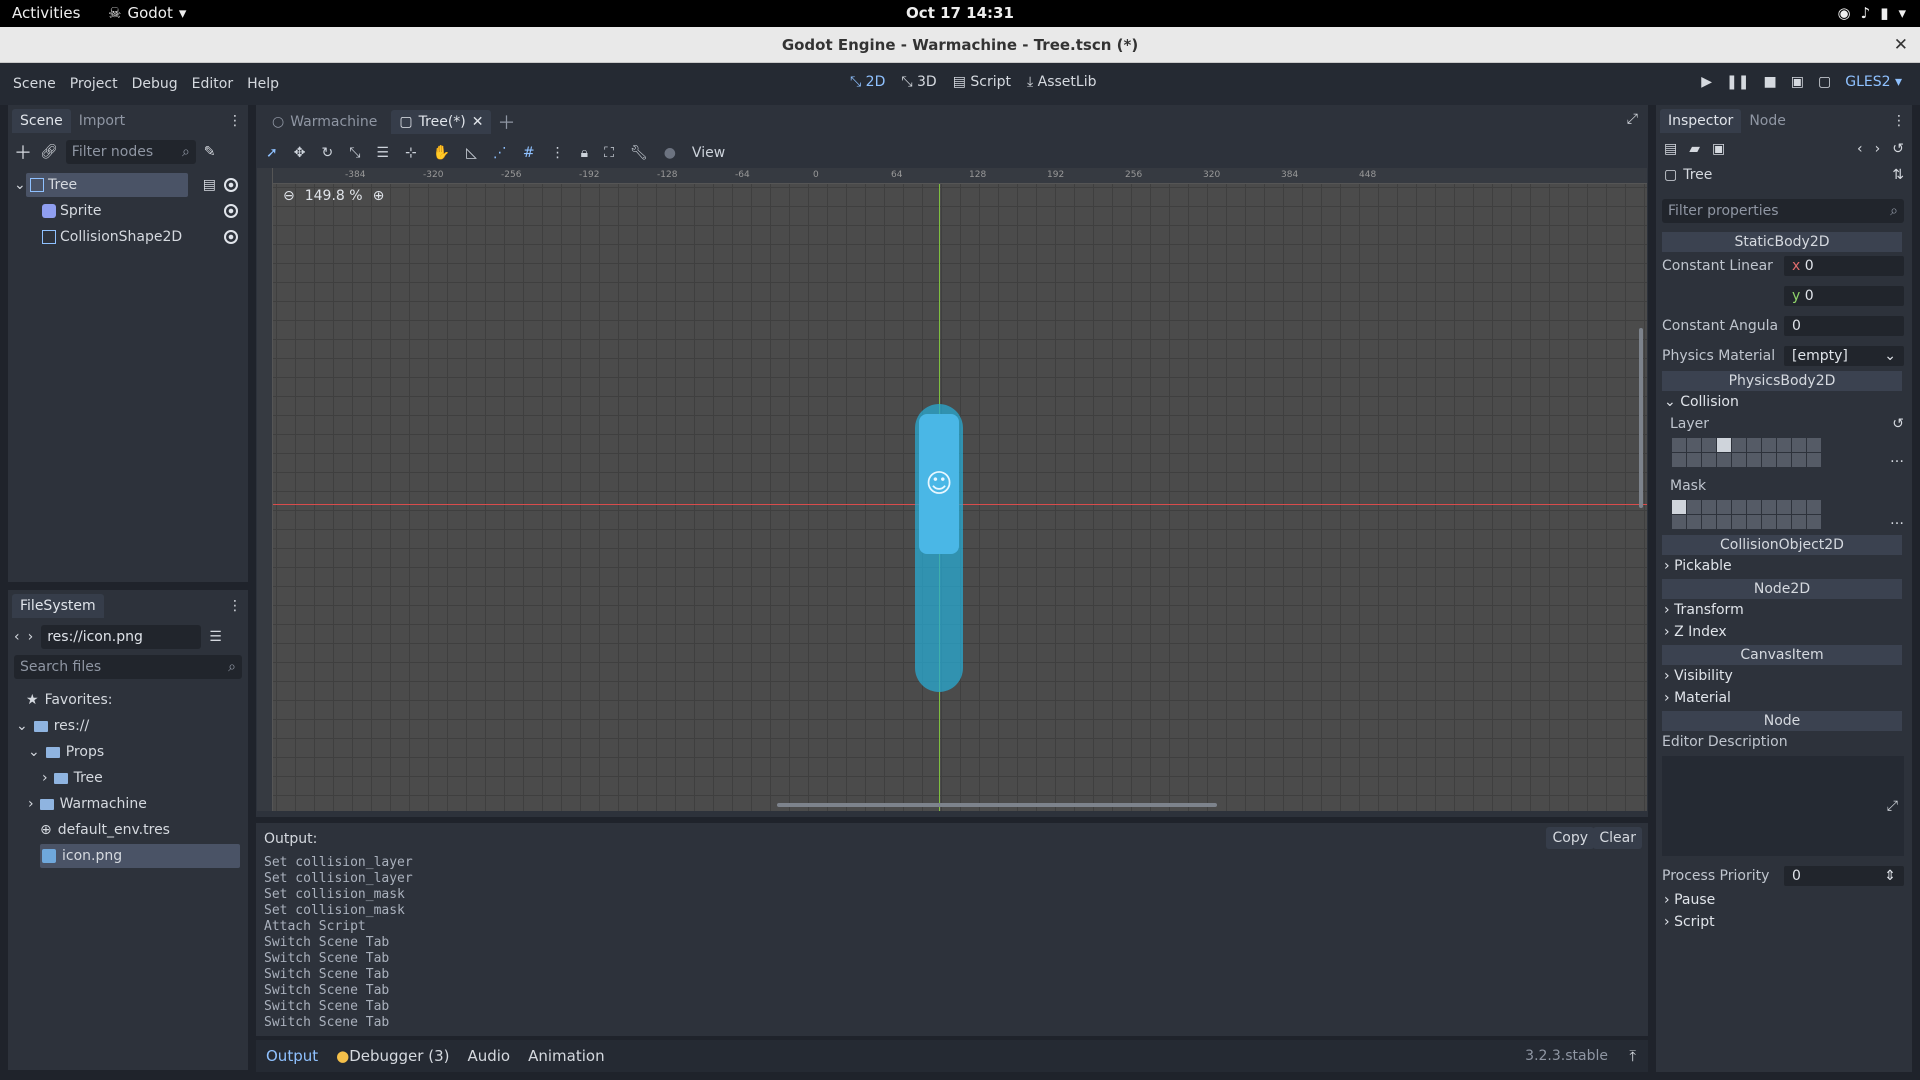 This screenshot has width=1920, height=1080. What do you see at coordinates (72, 778) in the screenshot?
I see `tree-folder-row: › Tree` at bounding box center [72, 778].